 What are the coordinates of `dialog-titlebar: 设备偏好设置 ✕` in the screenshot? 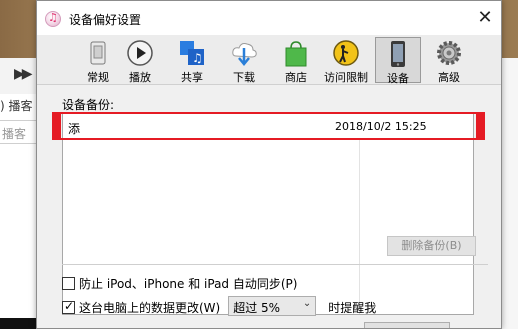 It's located at (269, 18).